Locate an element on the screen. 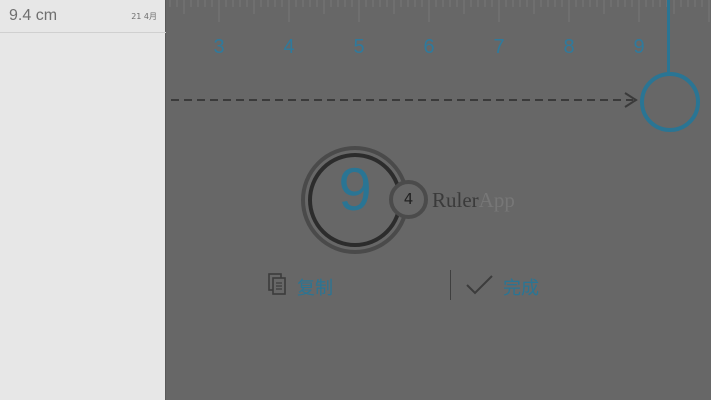  saved-measurement-value: 9.4 cm is located at coordinates (33, 15).